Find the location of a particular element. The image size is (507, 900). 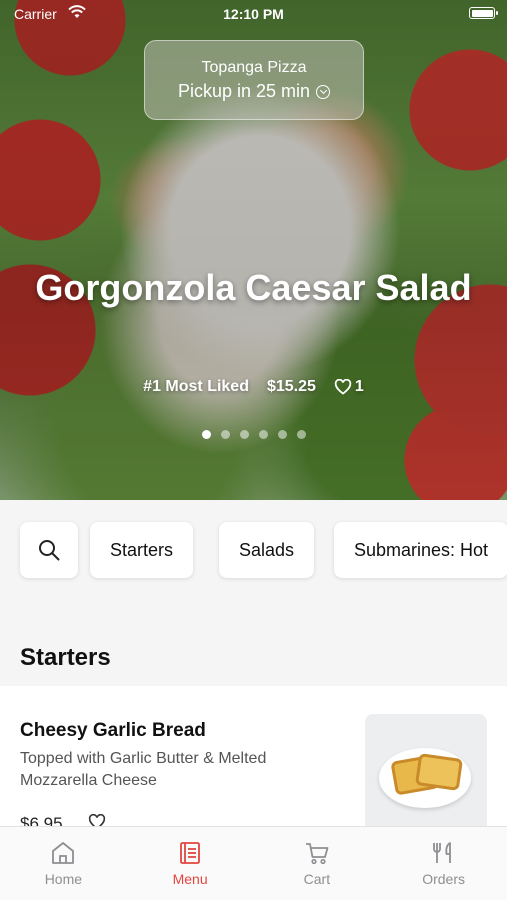

category-chip-starters: Starters is located at coordinates (142, 550).